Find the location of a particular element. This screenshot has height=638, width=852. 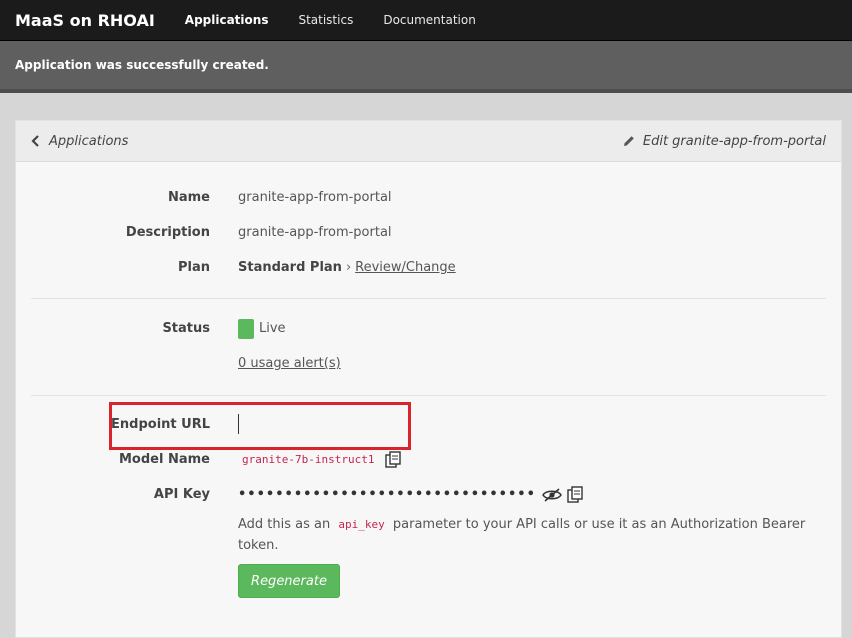

api-key-row: API Key •••••••••••••••••••••••••••••••• is located at coordinates (428, 495).